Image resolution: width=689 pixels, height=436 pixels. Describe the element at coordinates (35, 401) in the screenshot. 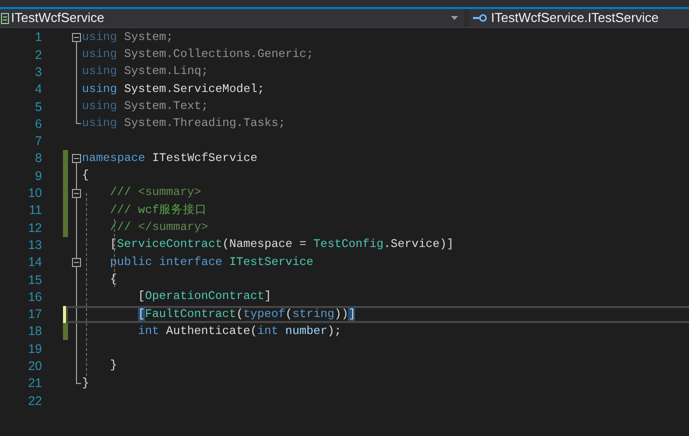

I see `line-number: 22` at that location.